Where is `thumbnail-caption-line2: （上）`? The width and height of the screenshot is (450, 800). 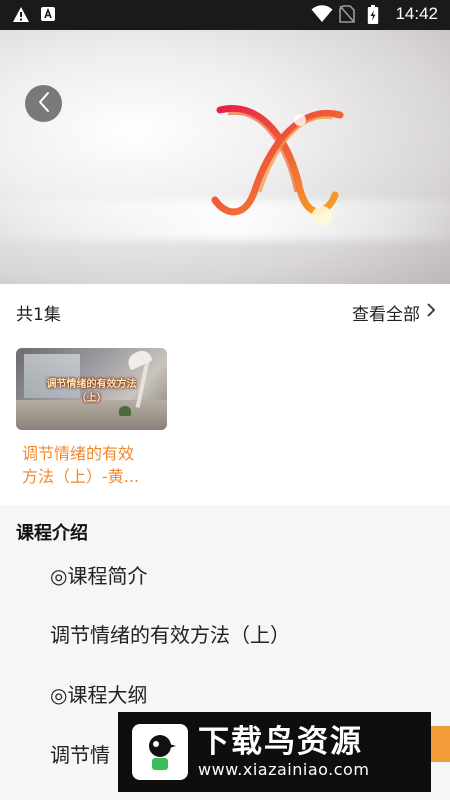
thumbnail-caption-line2: （上） is located at coordinates (91, 398).